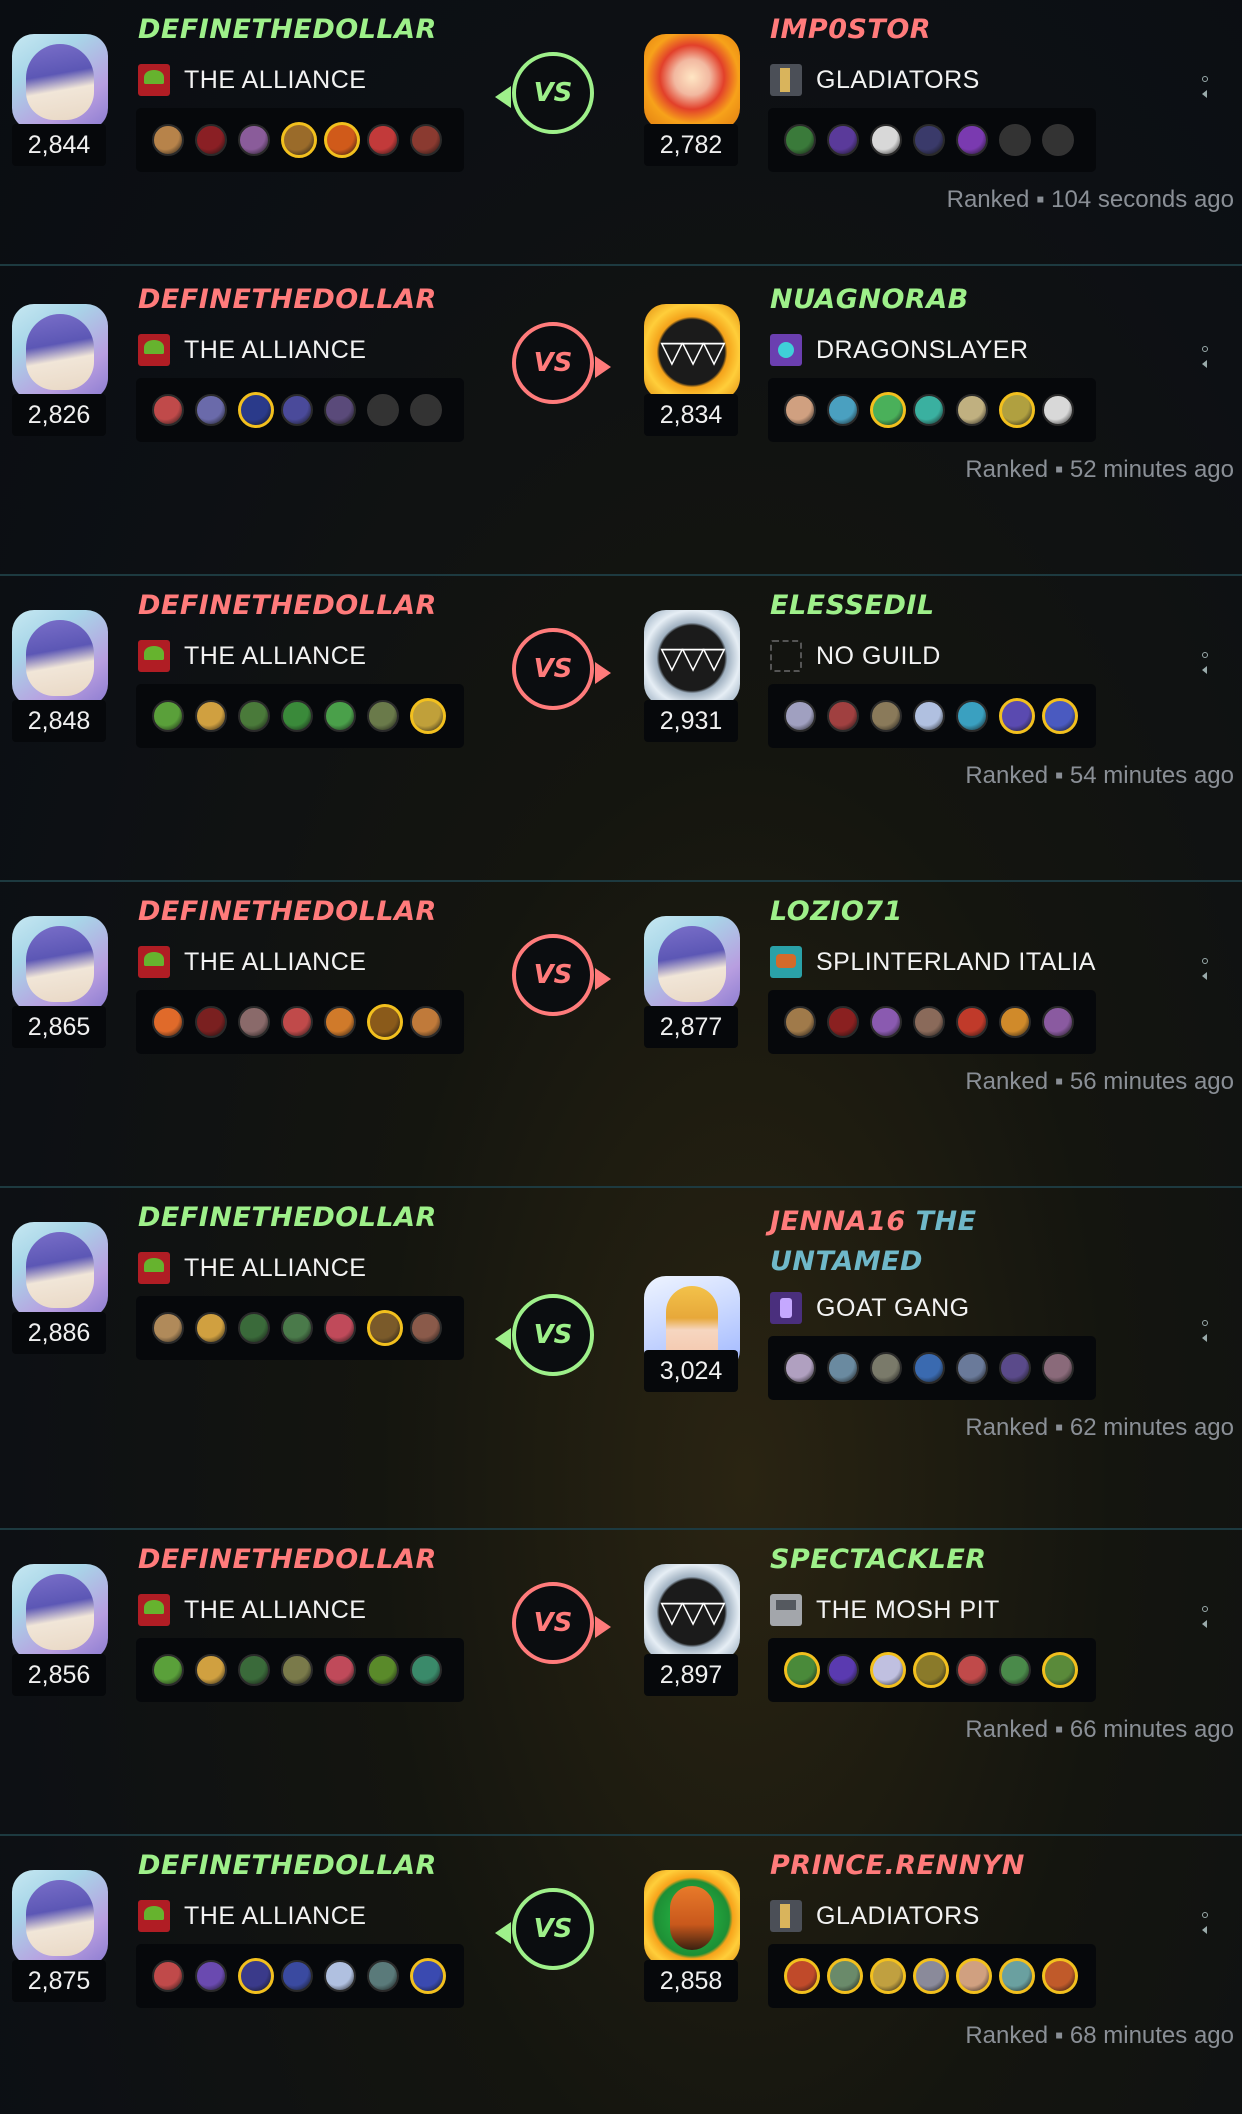 The image size is (1242, 2114). What do you see at coordinates (692, 658) in the screenshot?
I see `monster-silver-avatar: ▽▽▽` at bounding box center [692, 658].